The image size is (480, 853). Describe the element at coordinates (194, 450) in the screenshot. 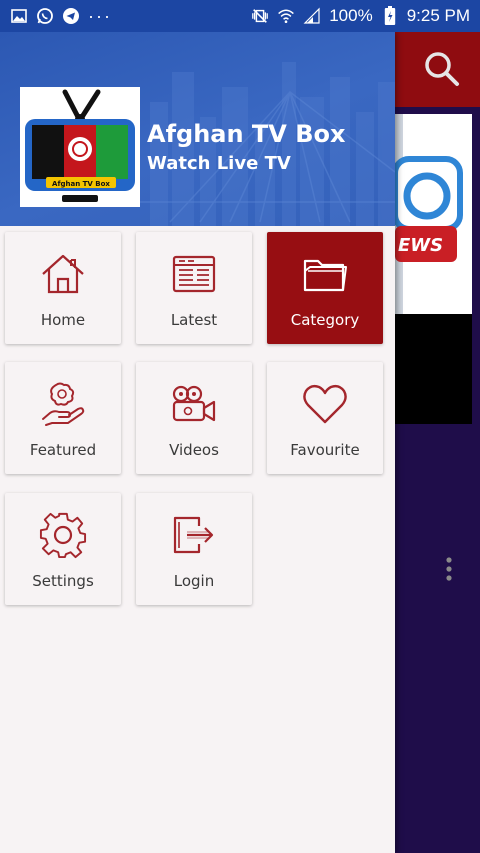

I see `menu-tile-label: Videos` at that location.